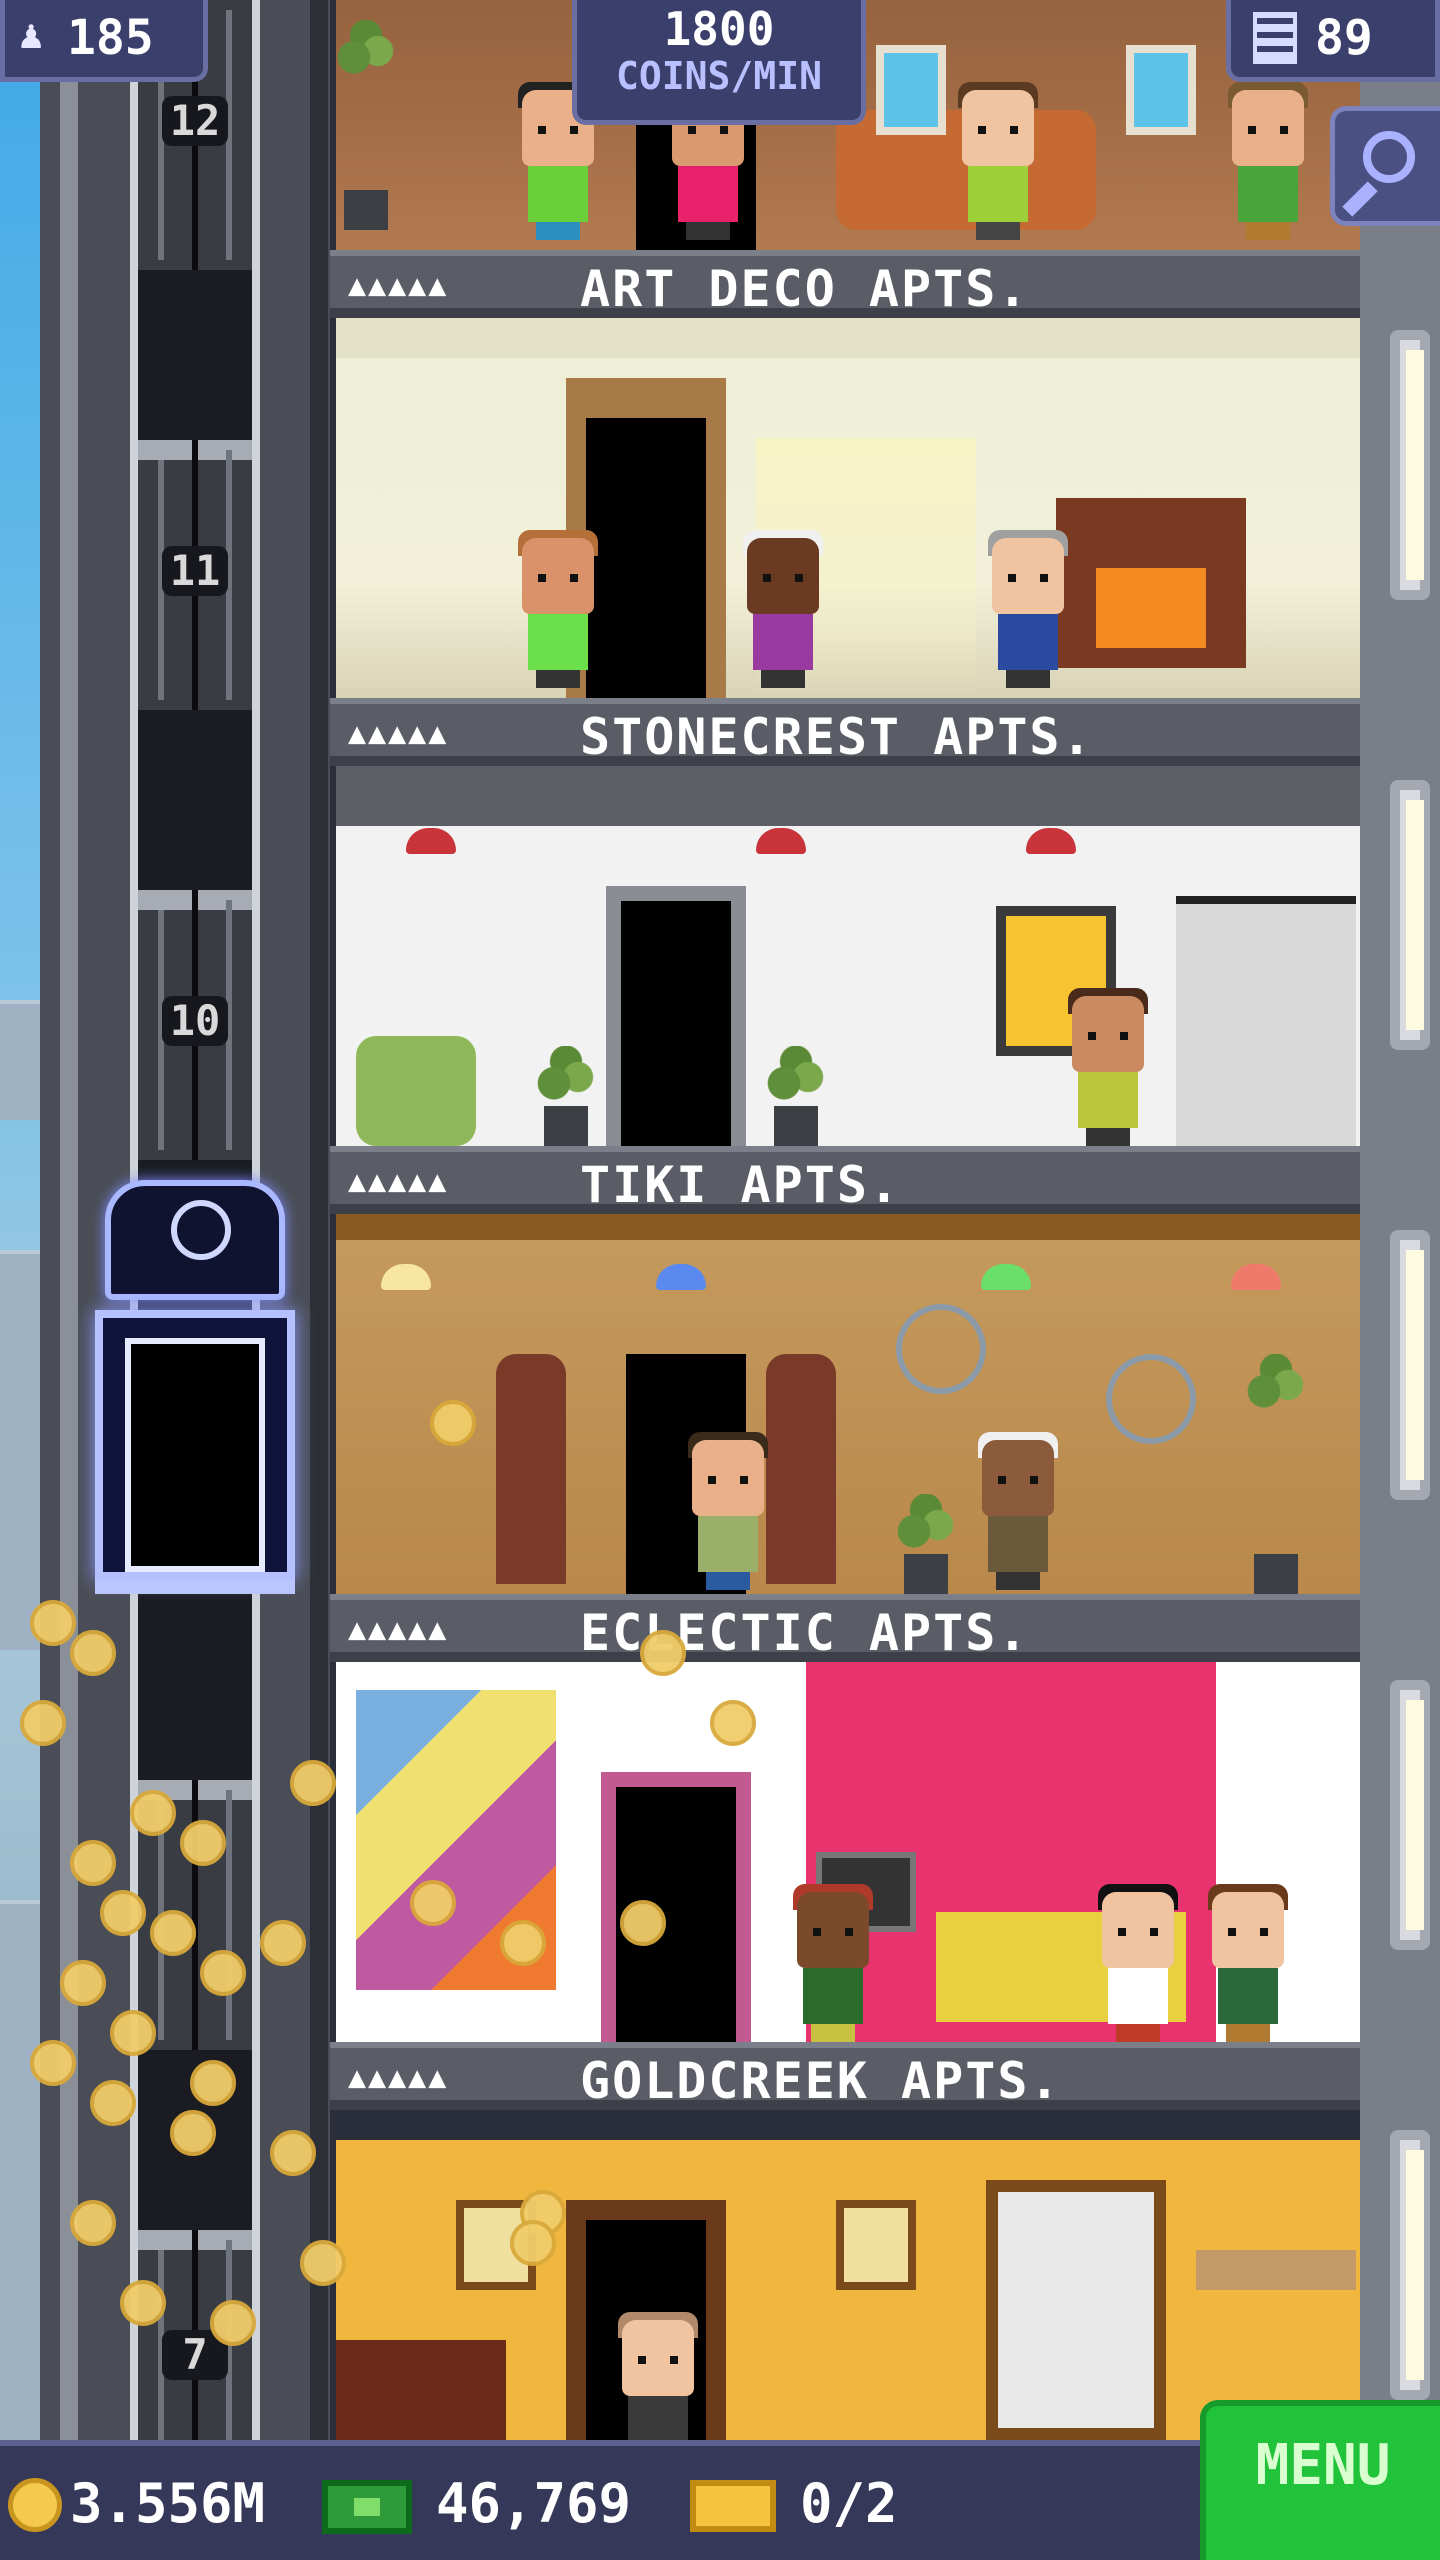 Image resolution: width=1440 pixels, height=2560 pixels. I want to click on population-counter: ♟ 185, so click(104, 41).